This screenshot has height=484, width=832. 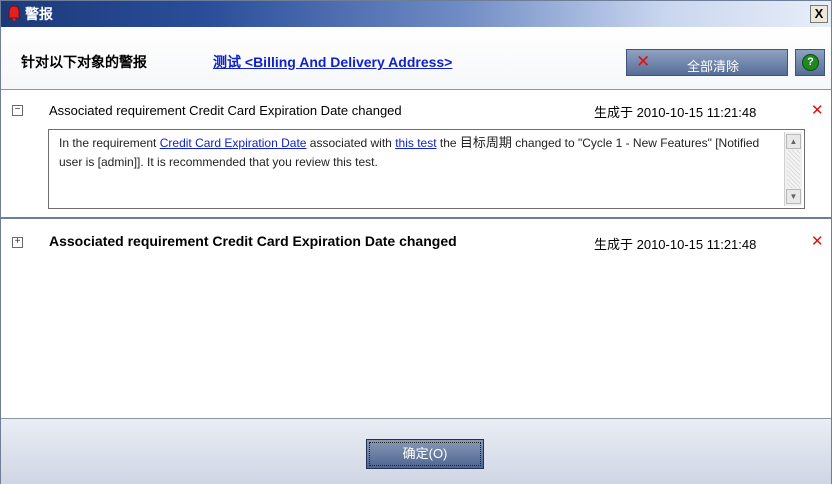 What do you see at coordinates (713, 66) in the screenshot?
I see `clear-all-label: 全部清除` at bounding box center [713, 66].